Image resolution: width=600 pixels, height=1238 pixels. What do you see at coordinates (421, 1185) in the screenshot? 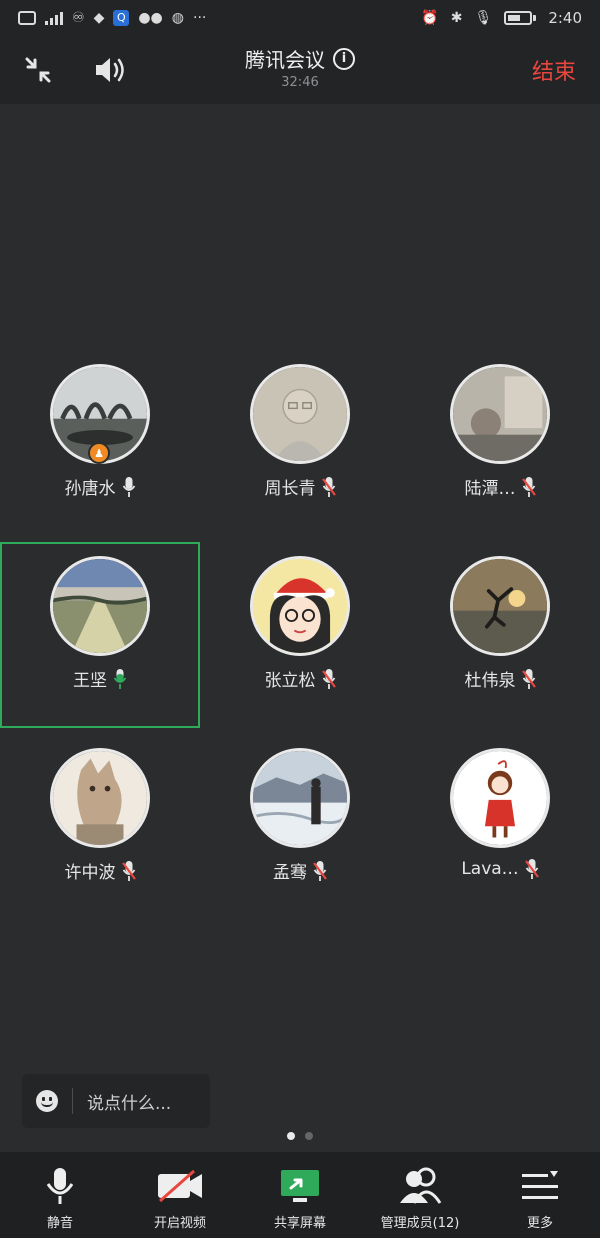
I see `members-icon` at bounding box center [421, 1185].